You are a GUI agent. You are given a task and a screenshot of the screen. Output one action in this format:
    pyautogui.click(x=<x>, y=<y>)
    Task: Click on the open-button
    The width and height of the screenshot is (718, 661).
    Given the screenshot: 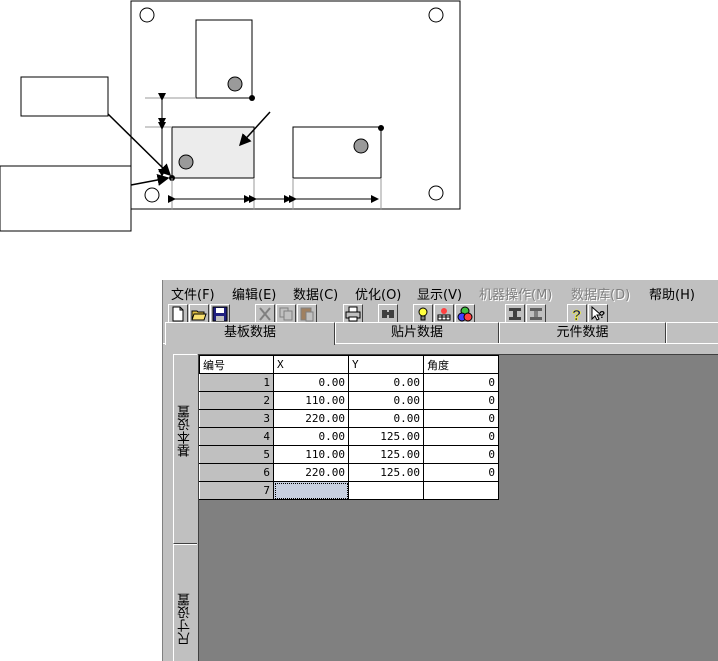 What is the action you would take?
    pyautogui.click(x=199, y=314)
    